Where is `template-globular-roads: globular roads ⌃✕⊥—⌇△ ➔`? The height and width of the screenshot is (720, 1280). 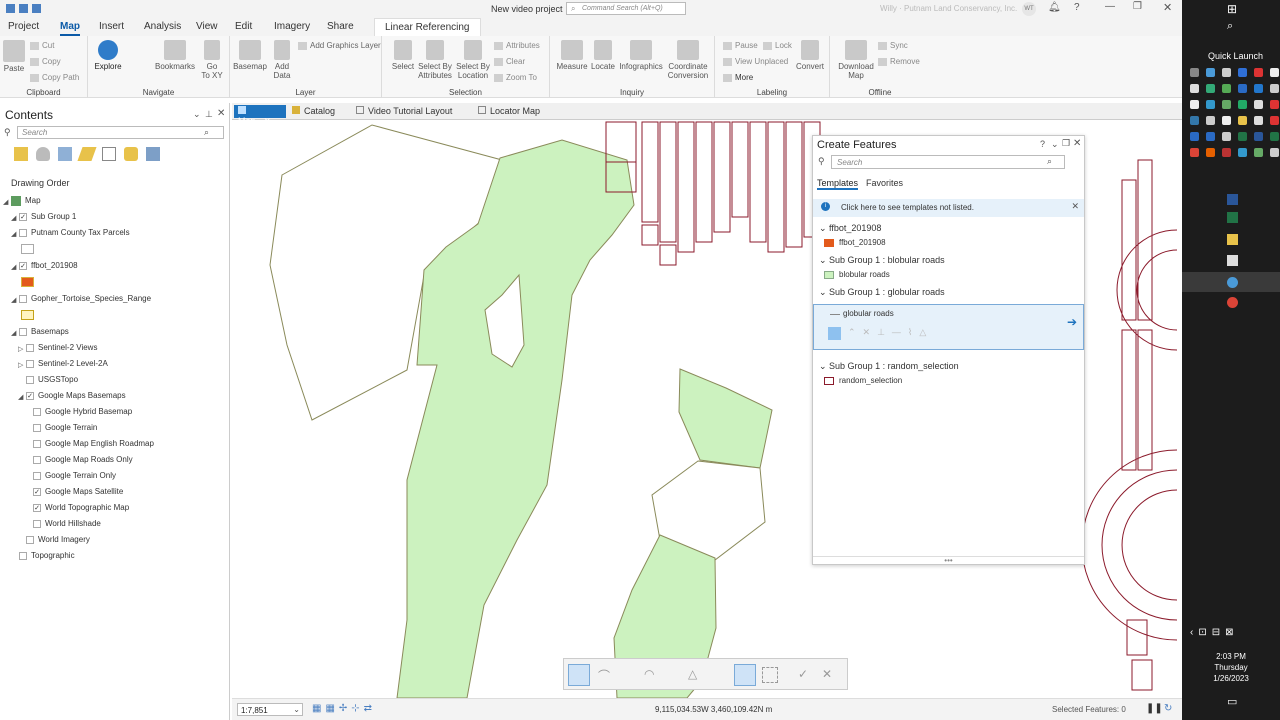
template-globular-roads: globular roads ⌃✕⊥—⌇△ ➔ is located at coordinates (948, 327).